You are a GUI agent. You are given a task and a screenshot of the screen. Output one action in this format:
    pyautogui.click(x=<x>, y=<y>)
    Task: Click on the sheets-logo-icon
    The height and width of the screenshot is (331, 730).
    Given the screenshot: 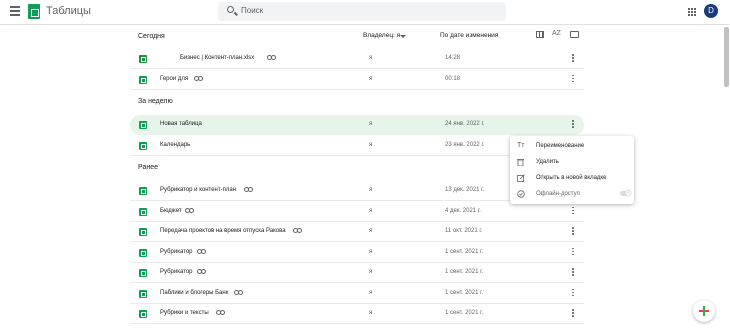 What is the action you would take?
    pyautogui.click(x=34, y=11)
    